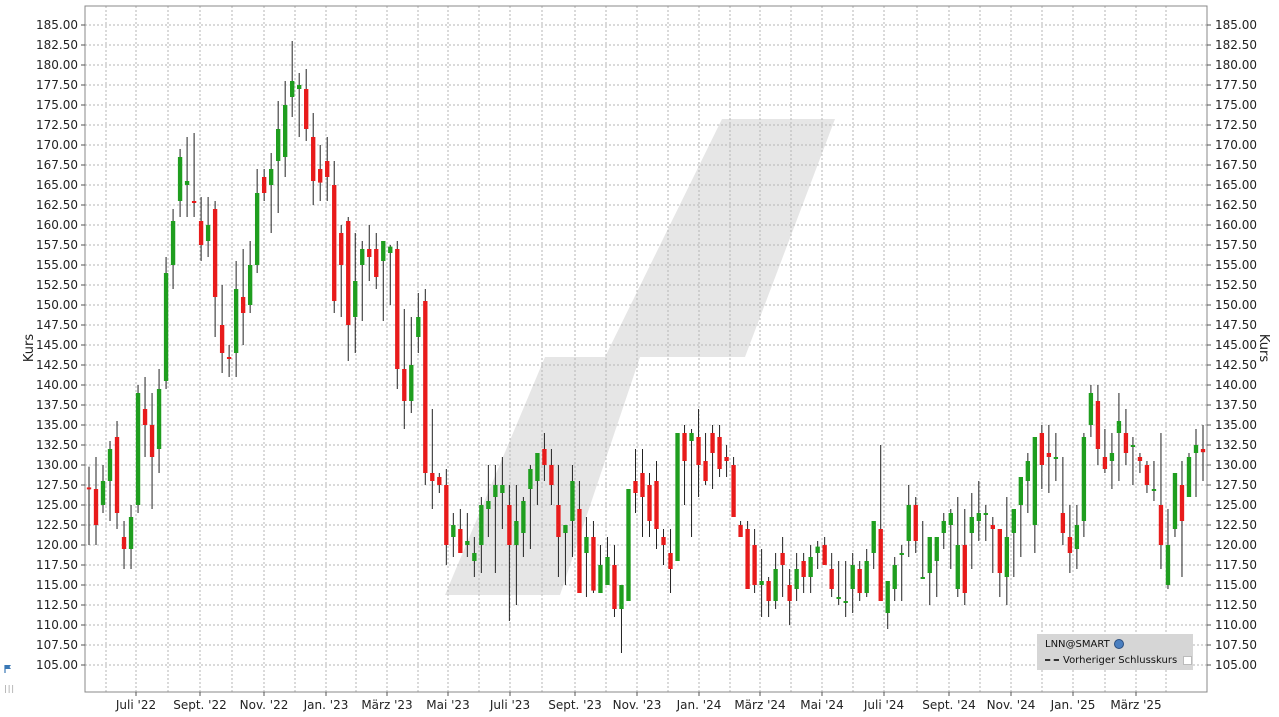 The width and height of the screenshot is (1279, 717). Describe the element at coordinates (883, 705) in the screenshot. I see `x-tick-label: Juli '24` at that location.